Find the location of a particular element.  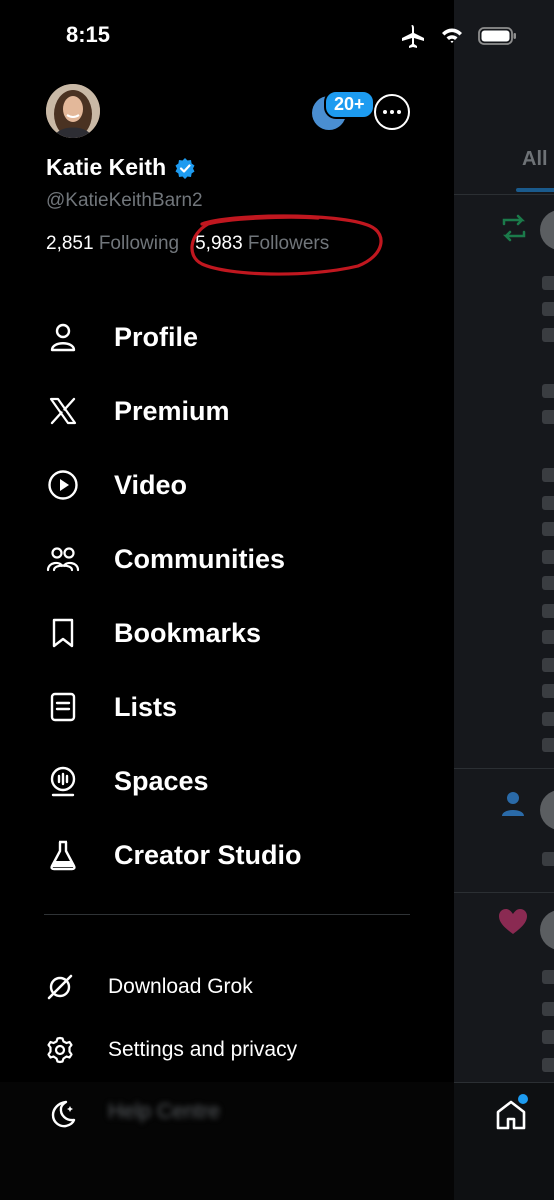

menu-item-spaces: Spaces is located at coordinates (236, 781).